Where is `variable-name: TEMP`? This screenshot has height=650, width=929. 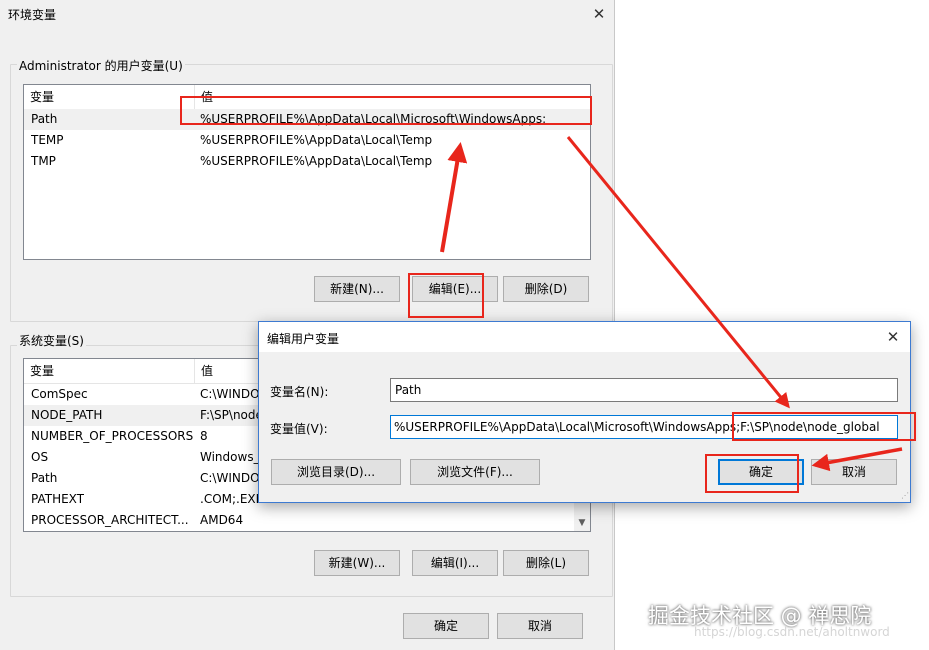 variable-name: TEMP is located at coordinates (47, 140).